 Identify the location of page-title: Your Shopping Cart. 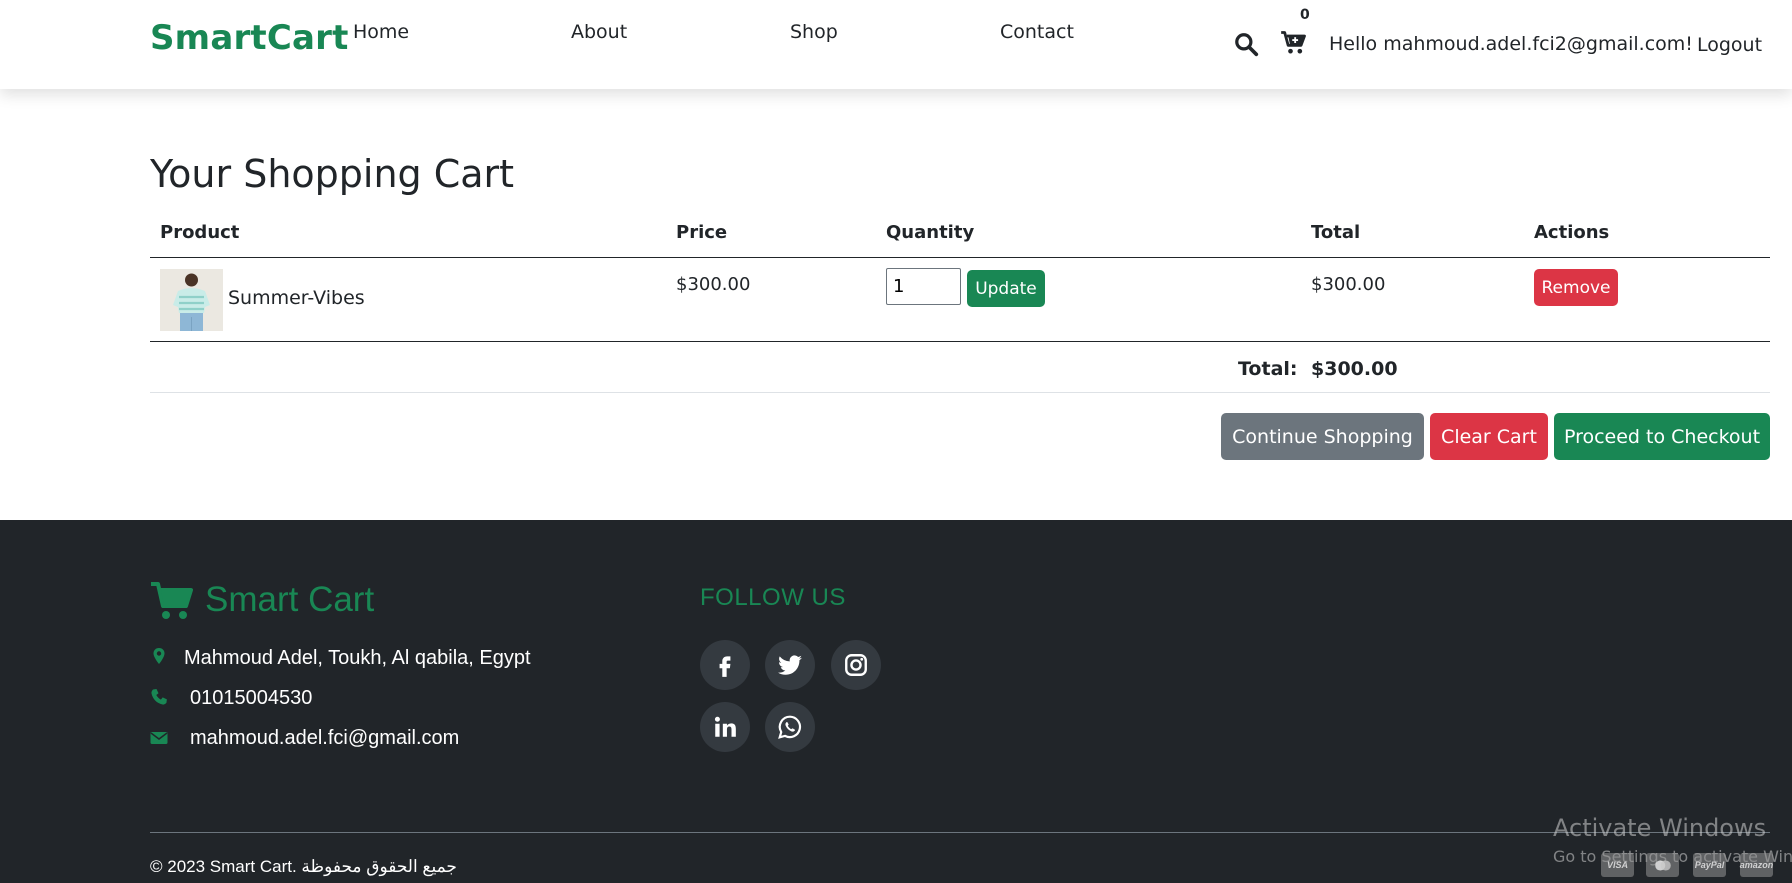
(332, 174).